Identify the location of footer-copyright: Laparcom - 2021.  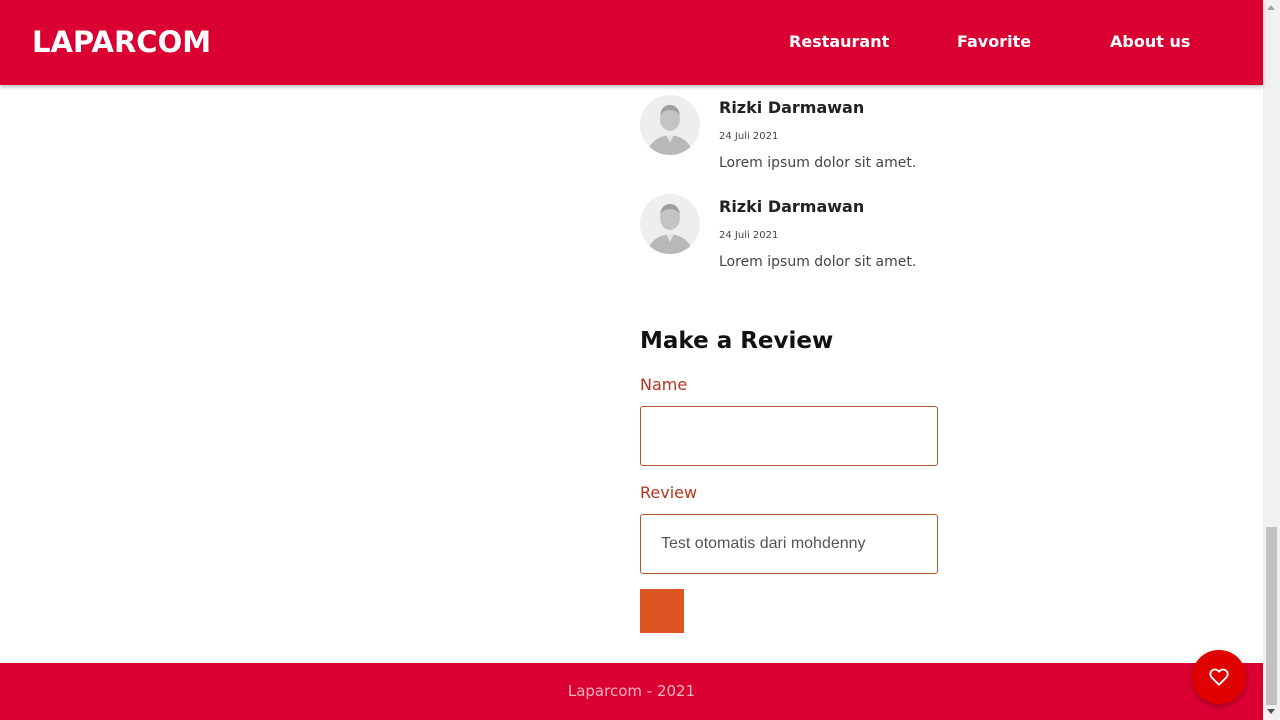
(631, 691).